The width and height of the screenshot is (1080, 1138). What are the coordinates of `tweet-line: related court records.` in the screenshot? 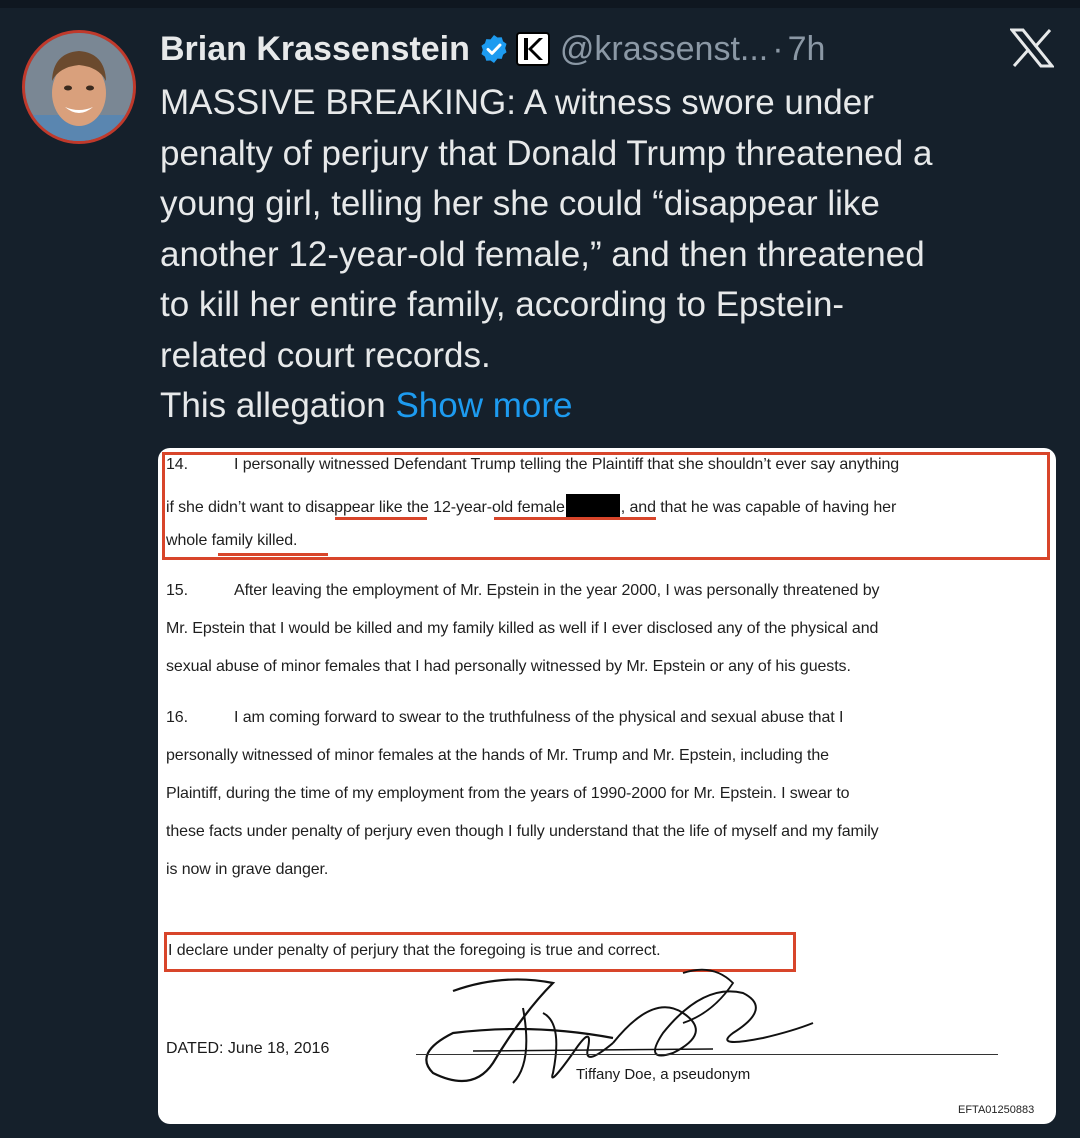 It's located at (325, 355).